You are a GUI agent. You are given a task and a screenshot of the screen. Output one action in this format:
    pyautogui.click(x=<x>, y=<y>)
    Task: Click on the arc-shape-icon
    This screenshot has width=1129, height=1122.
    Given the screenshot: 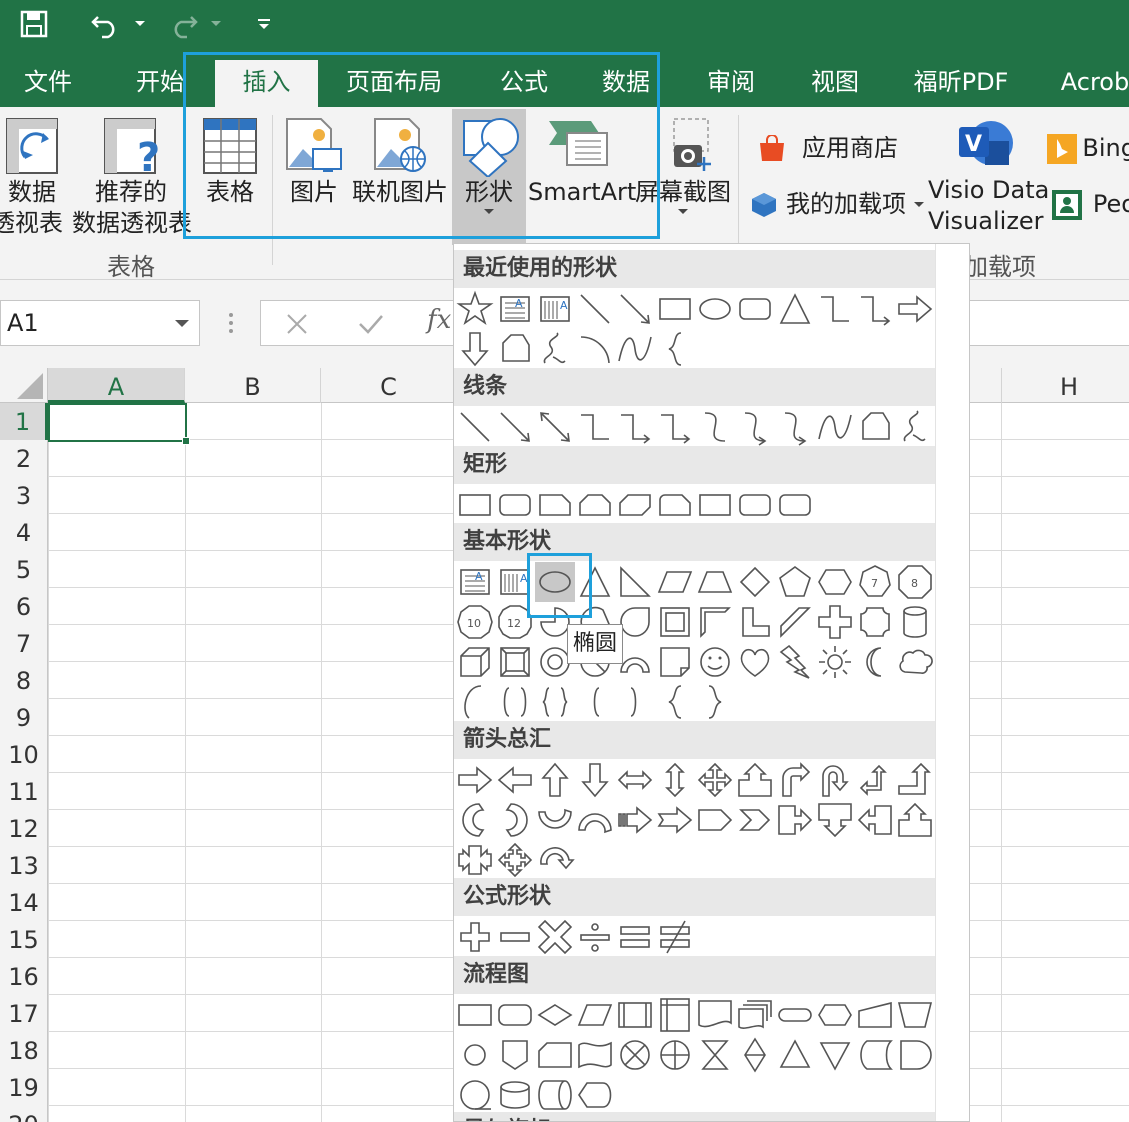 What is the action you would take?
    pyautogui.click(x=595, y=349)
    